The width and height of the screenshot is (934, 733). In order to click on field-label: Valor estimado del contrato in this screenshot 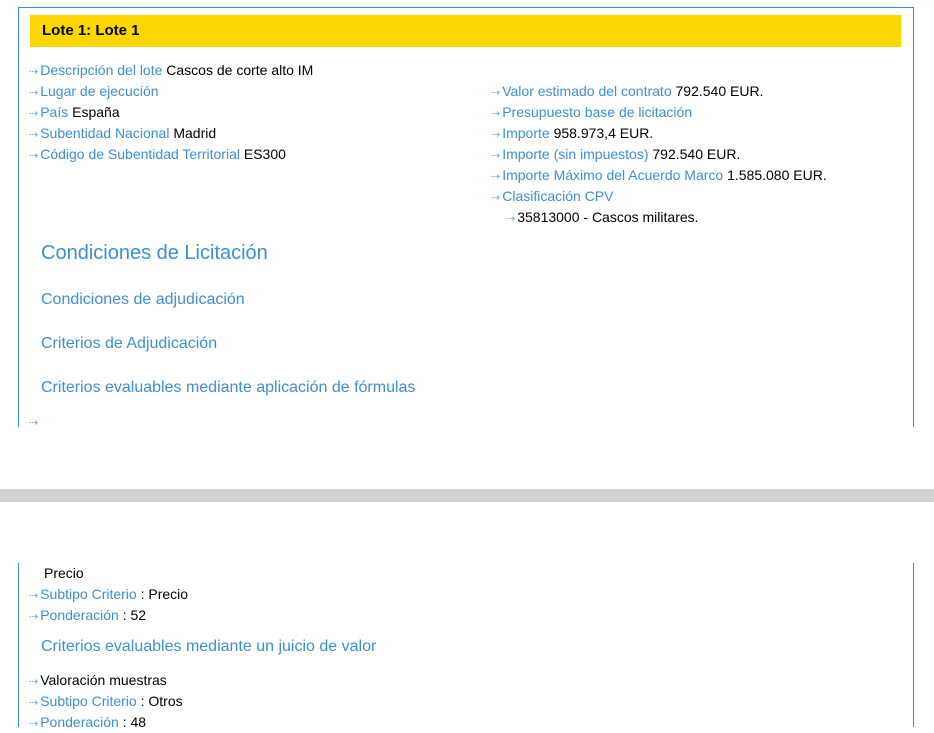, I will do `click(587, 91)`.